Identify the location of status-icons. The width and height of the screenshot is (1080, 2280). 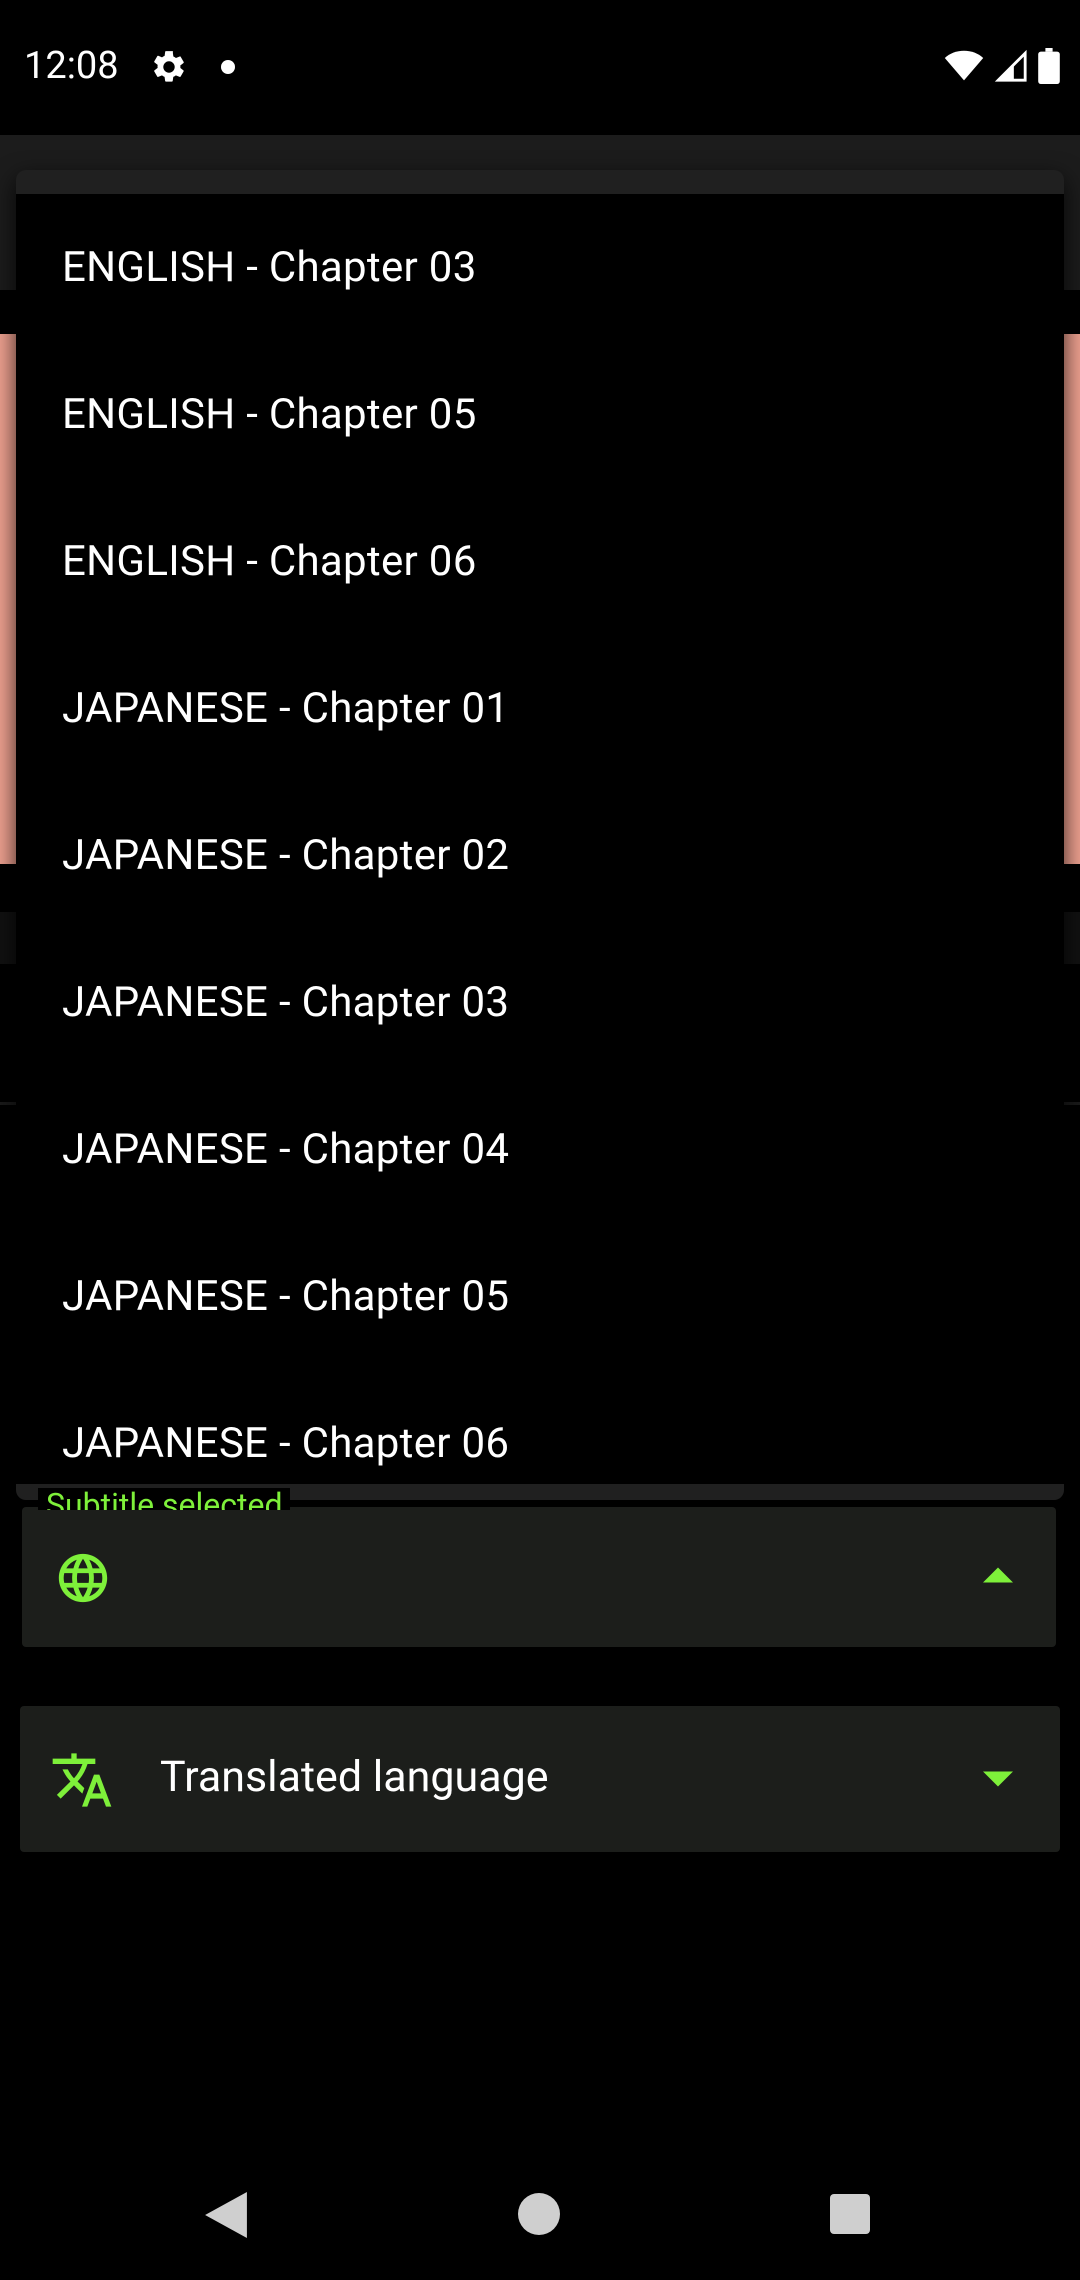
(1002, 66).